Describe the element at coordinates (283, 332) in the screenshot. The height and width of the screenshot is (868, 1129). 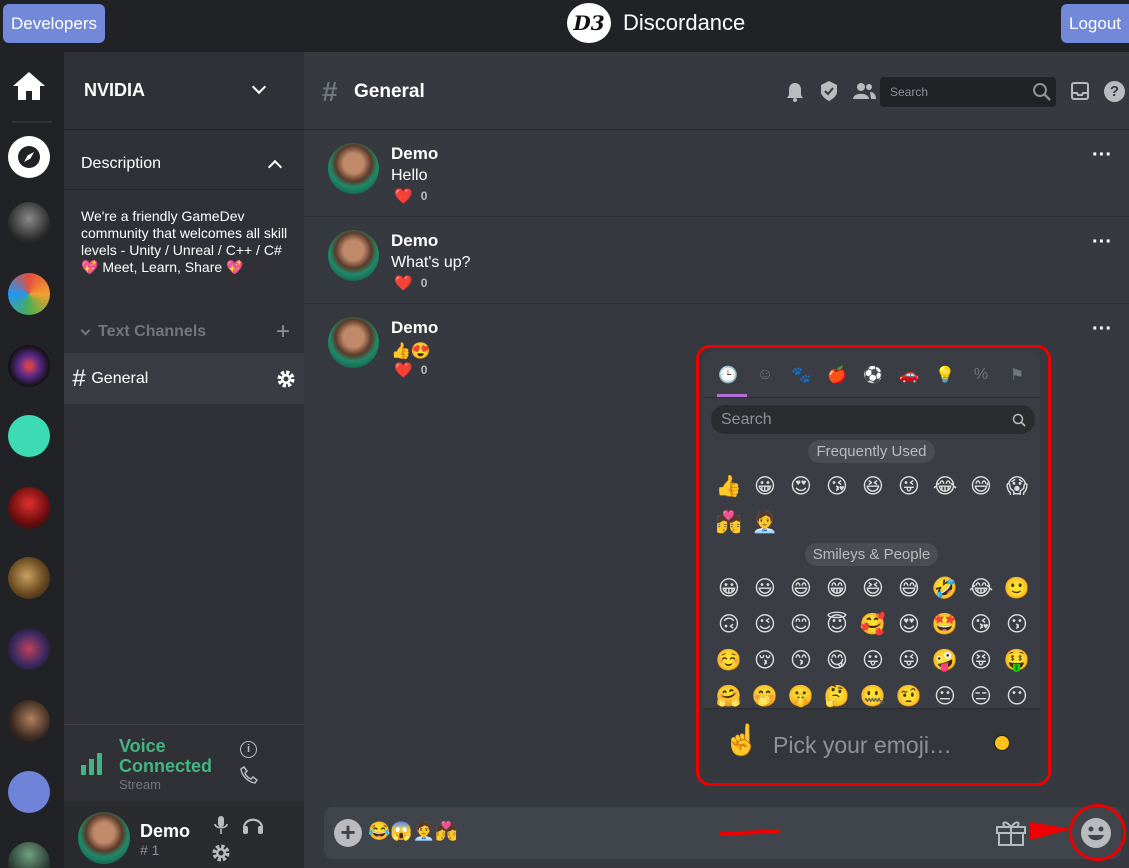
I see `add-channel-icon: +` at that location.